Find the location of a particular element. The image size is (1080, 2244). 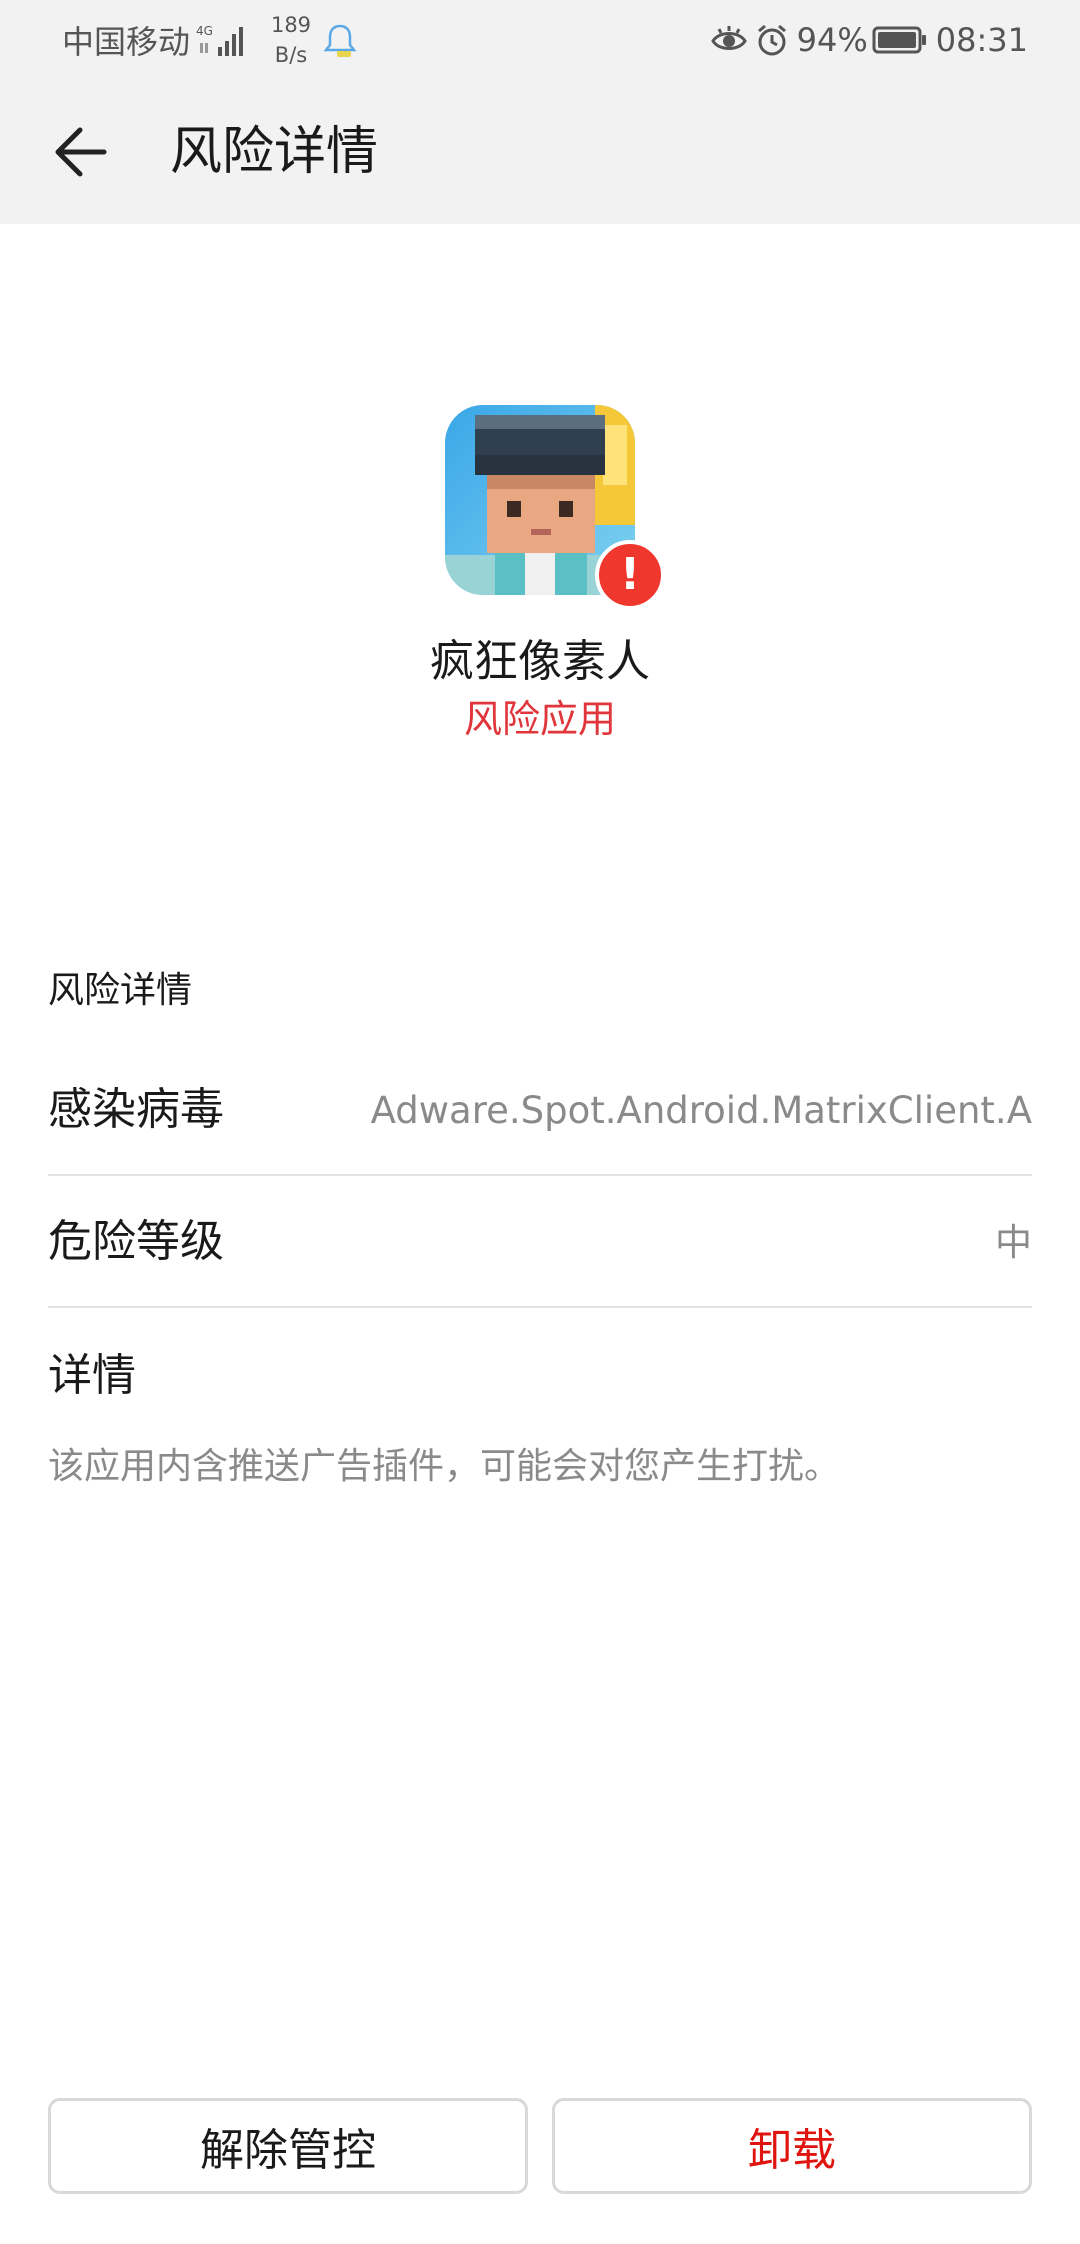

row-value: 中 is located at coordinates (1013, 1242).